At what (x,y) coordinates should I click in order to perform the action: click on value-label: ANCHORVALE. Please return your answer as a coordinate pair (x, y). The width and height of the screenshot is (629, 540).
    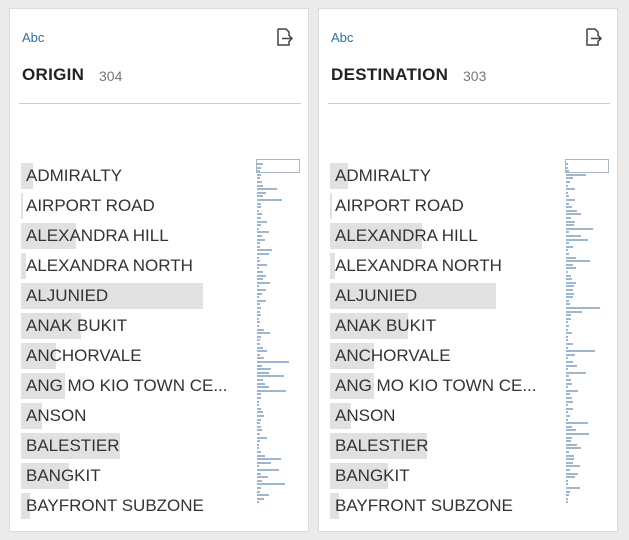
    Looking at the image, I should click on (393, 355).